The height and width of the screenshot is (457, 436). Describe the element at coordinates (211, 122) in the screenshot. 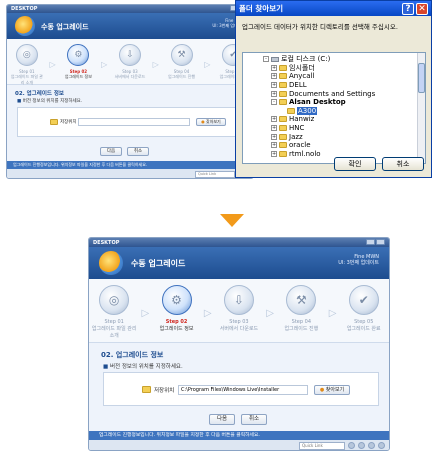

I see `top-browse-button: ● 찾아보기` at that location.